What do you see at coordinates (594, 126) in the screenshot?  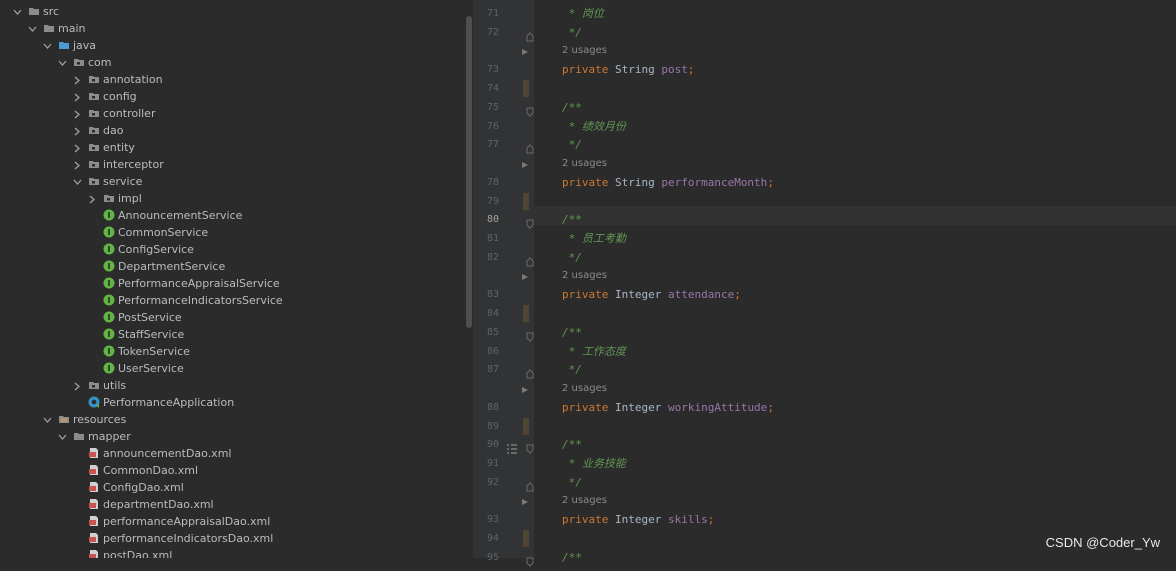 I see `code-line: * 绩效月份` at bounding box center [594, 126].